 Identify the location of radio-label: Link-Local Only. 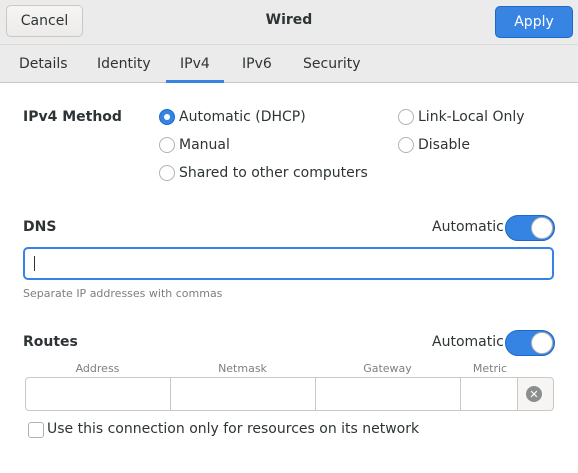
(471, 117).